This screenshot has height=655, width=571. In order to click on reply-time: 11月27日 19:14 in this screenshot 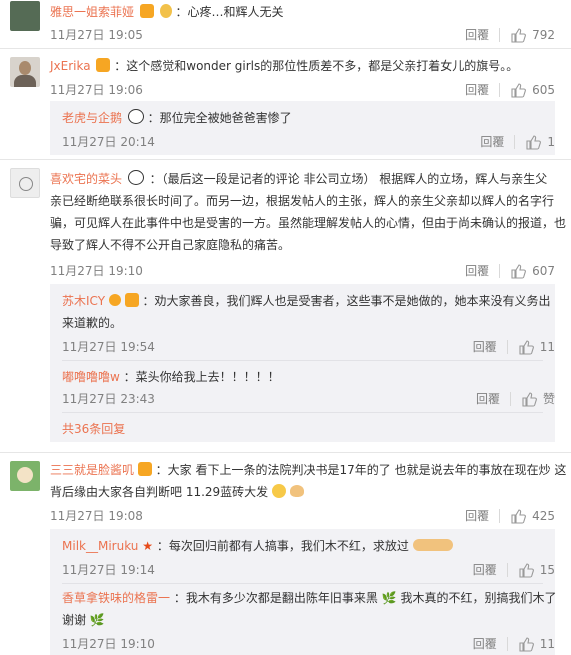, I will do `click(108, 570)`.